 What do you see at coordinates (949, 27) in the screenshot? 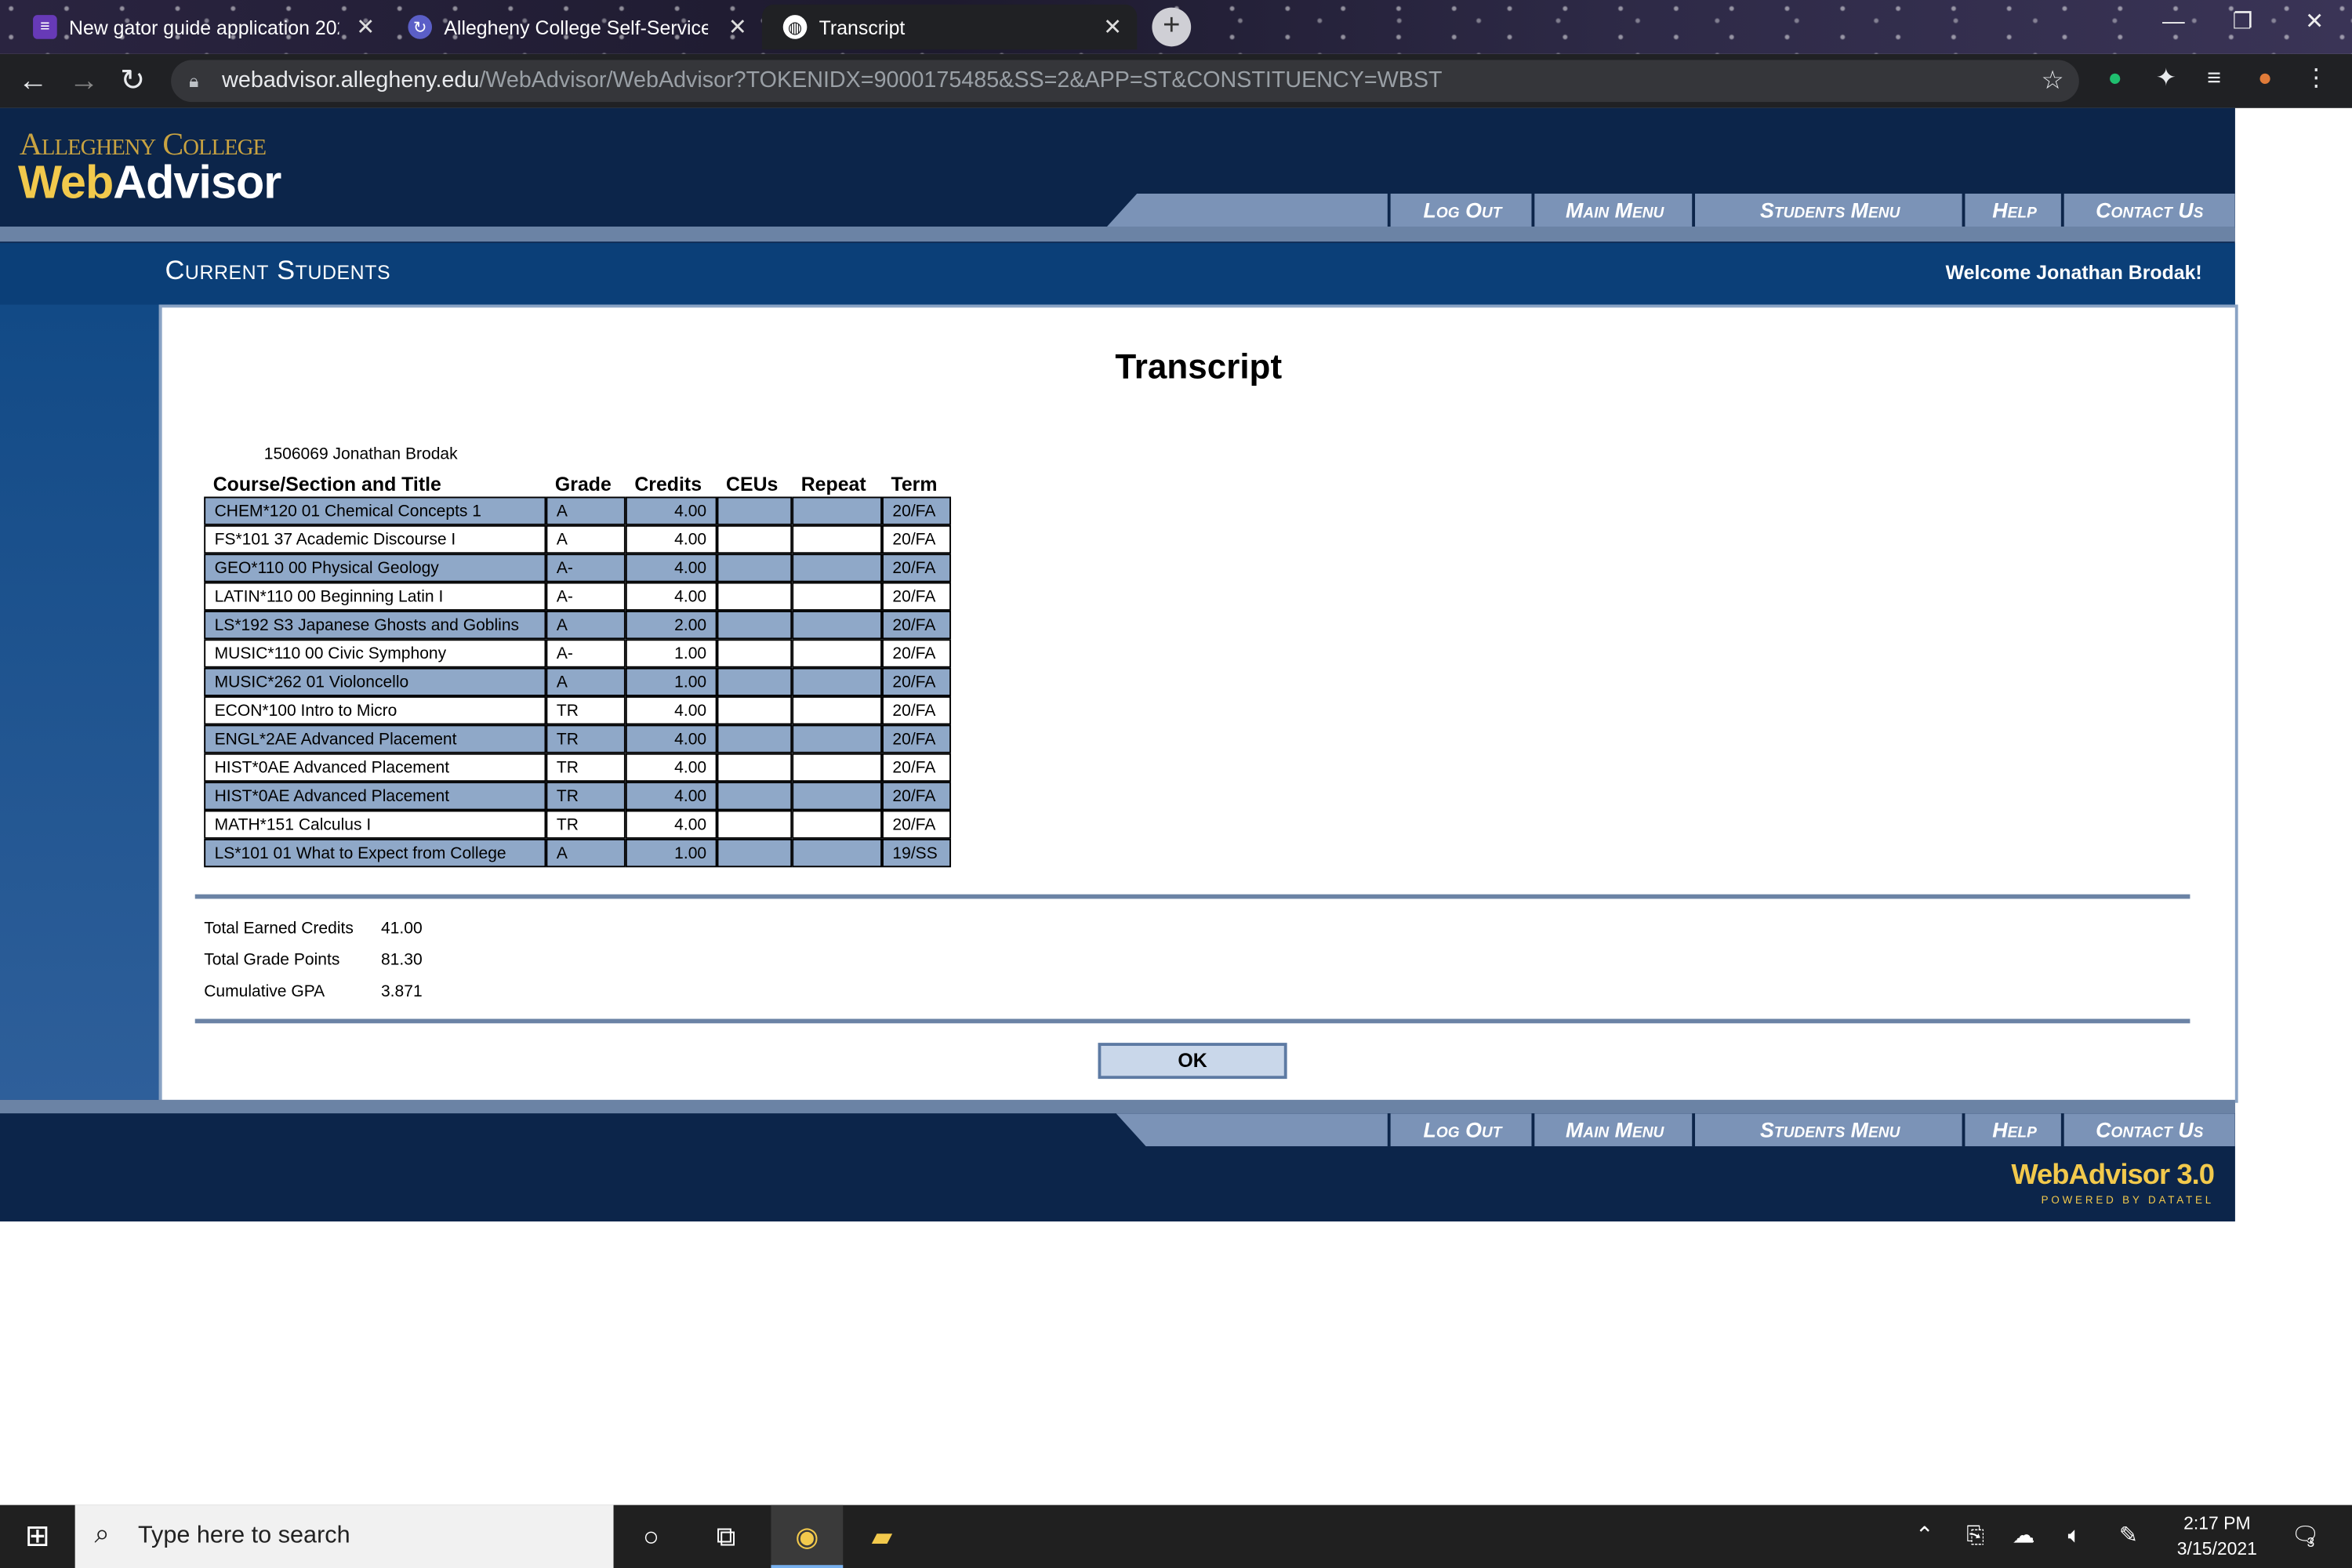
I see `browser-tab-transcript: ◍ Transcript ✕` at bounding box center [949, 27].